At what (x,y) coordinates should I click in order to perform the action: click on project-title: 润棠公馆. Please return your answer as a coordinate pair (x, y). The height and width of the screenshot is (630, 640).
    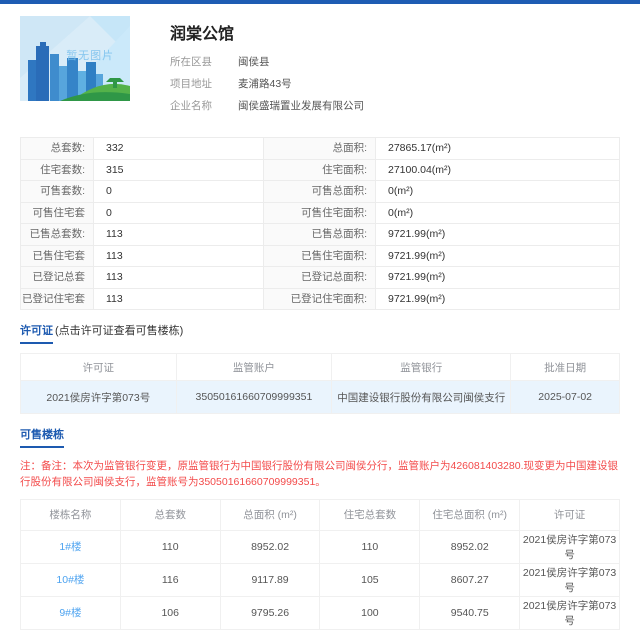
    Looking at the image, I should click on (202, 34).